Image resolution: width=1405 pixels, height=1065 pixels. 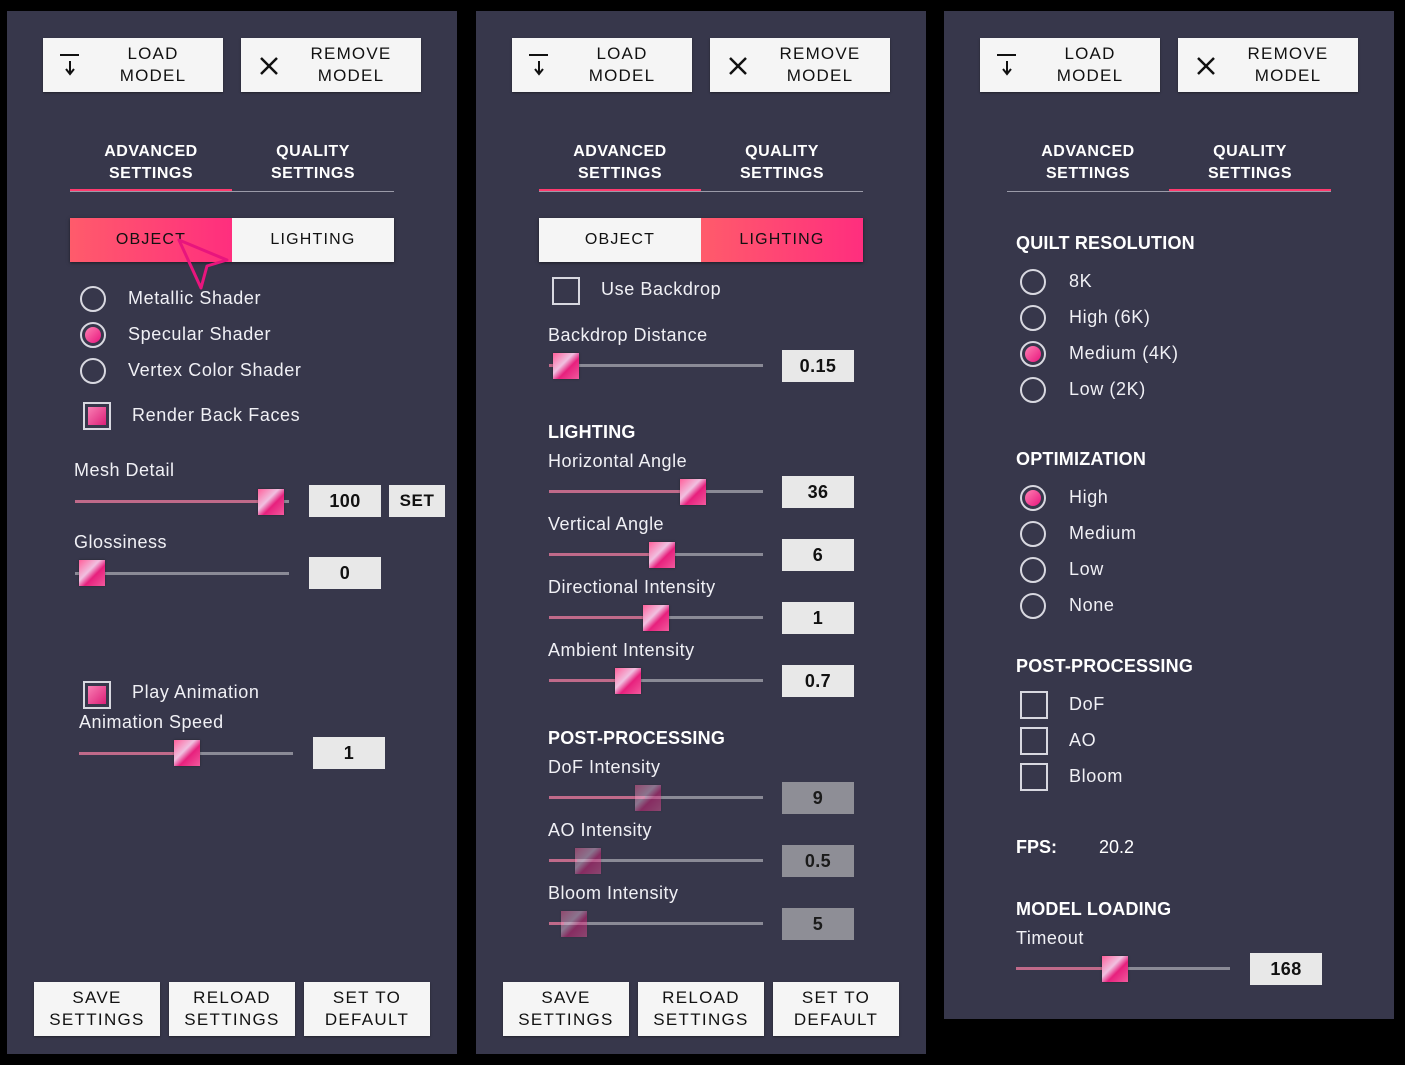 What do you see at coordinates (1033, 606) in the screenshot?
I see `radio-optimization-none` at bounding box center [1033, 606].